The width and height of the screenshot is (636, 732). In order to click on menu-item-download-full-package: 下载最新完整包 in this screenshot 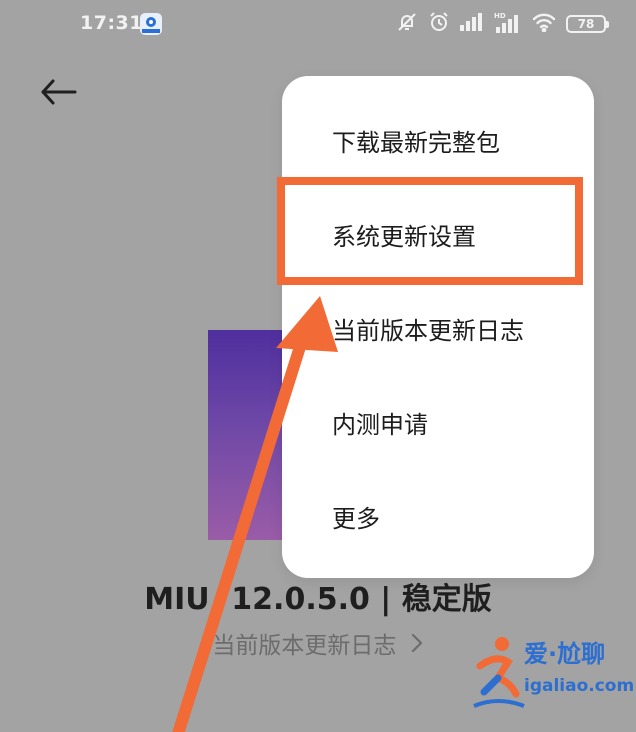, I will do `click(438, 140)`.